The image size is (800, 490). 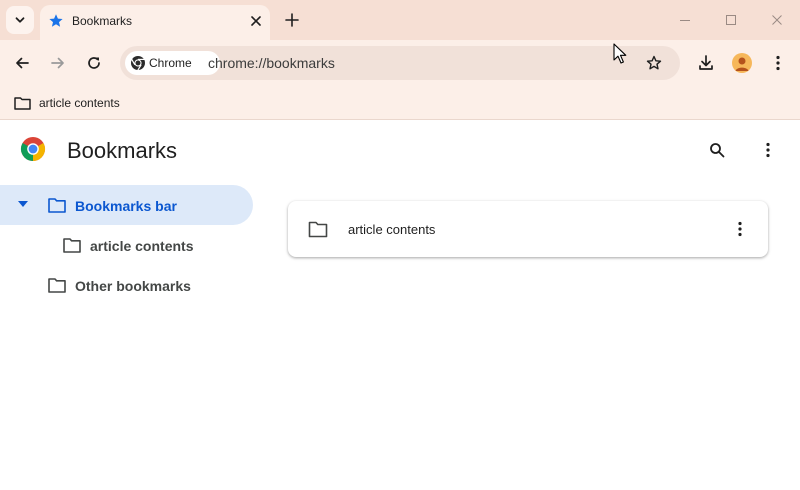 I want to click on new-tab-button, so click(x=292, y=20).